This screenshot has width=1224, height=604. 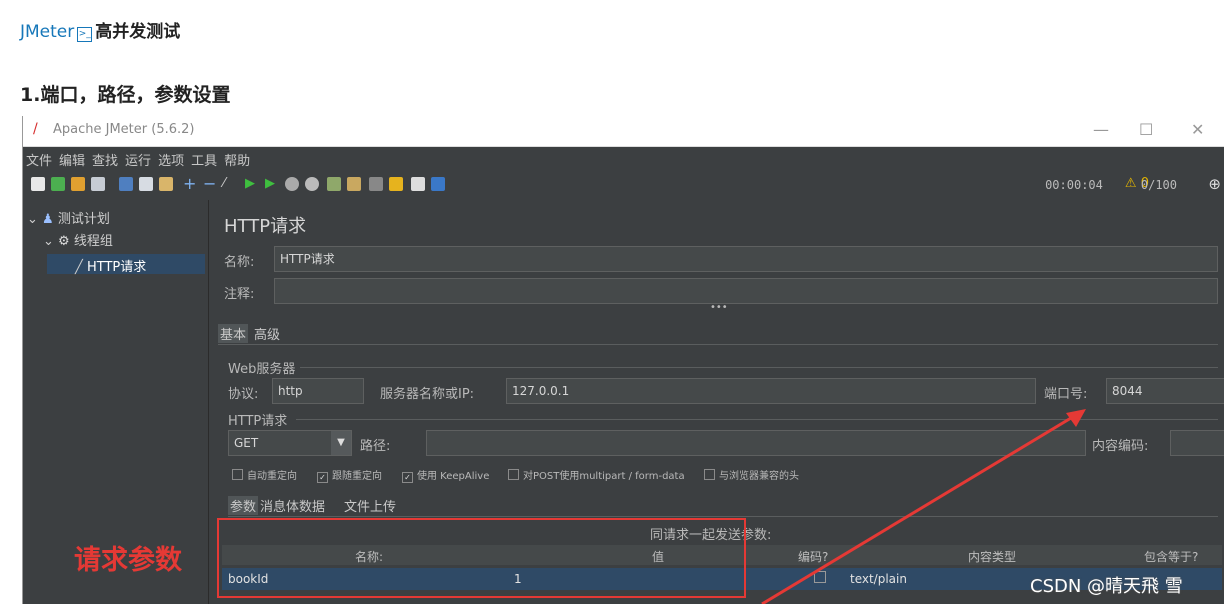 I want to click on tab-parameters: 参数, so click(x=243, y=505).